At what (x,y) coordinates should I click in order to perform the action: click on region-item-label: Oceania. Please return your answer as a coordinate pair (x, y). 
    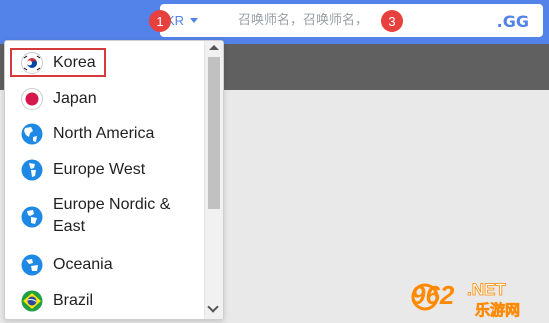
    Looking at the image, I should click on (83, 264).